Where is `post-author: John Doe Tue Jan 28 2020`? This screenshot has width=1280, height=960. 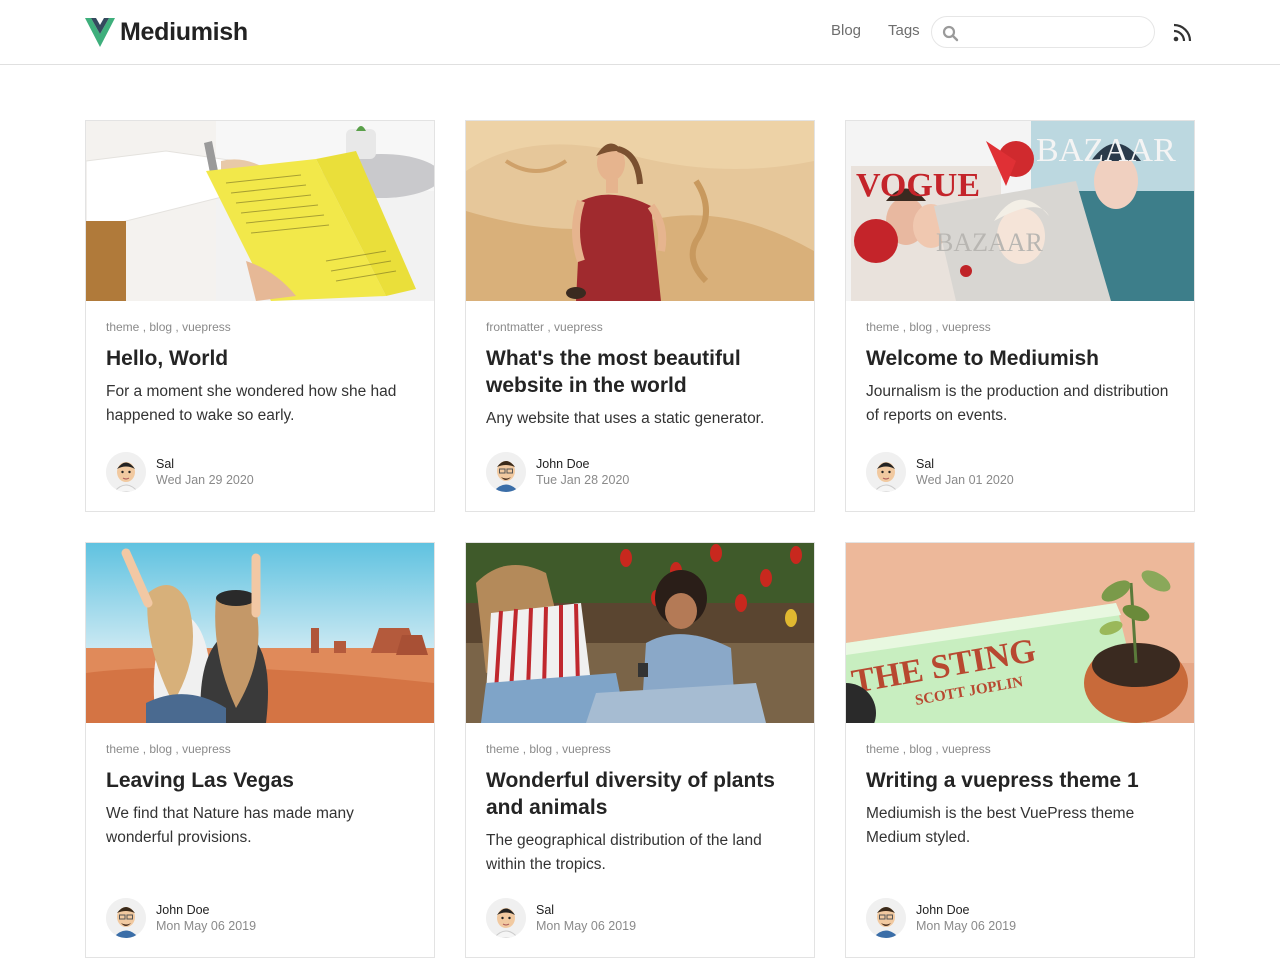
post-author: John Doe Tue Jan 28 2020 is located at coordinates (641, 472).